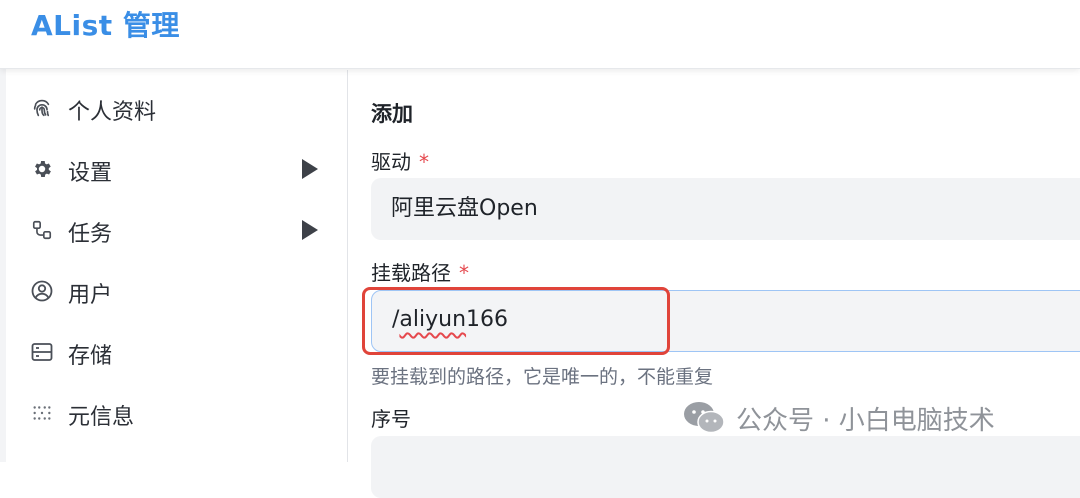 The height and width of the screenshot is (498, 1080). What do you see at coordinates (42, 230) in the screenshot?
I see `workflow-icon` at bounding box center [42, 230].